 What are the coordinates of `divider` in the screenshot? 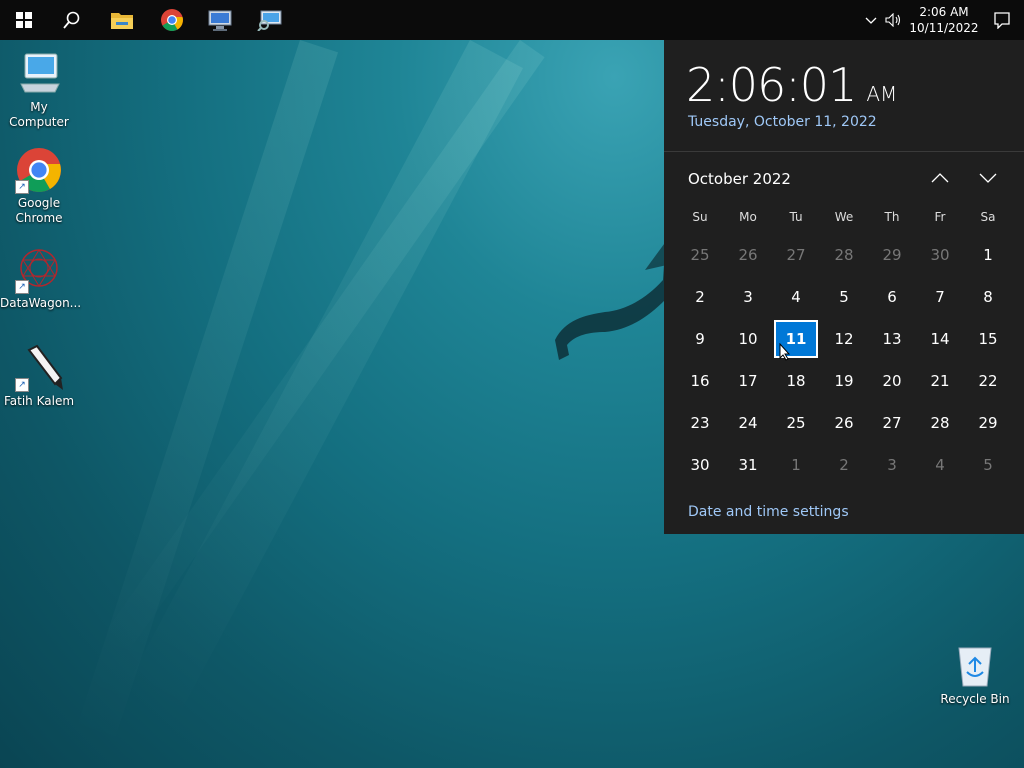 It's located at (844, 151).